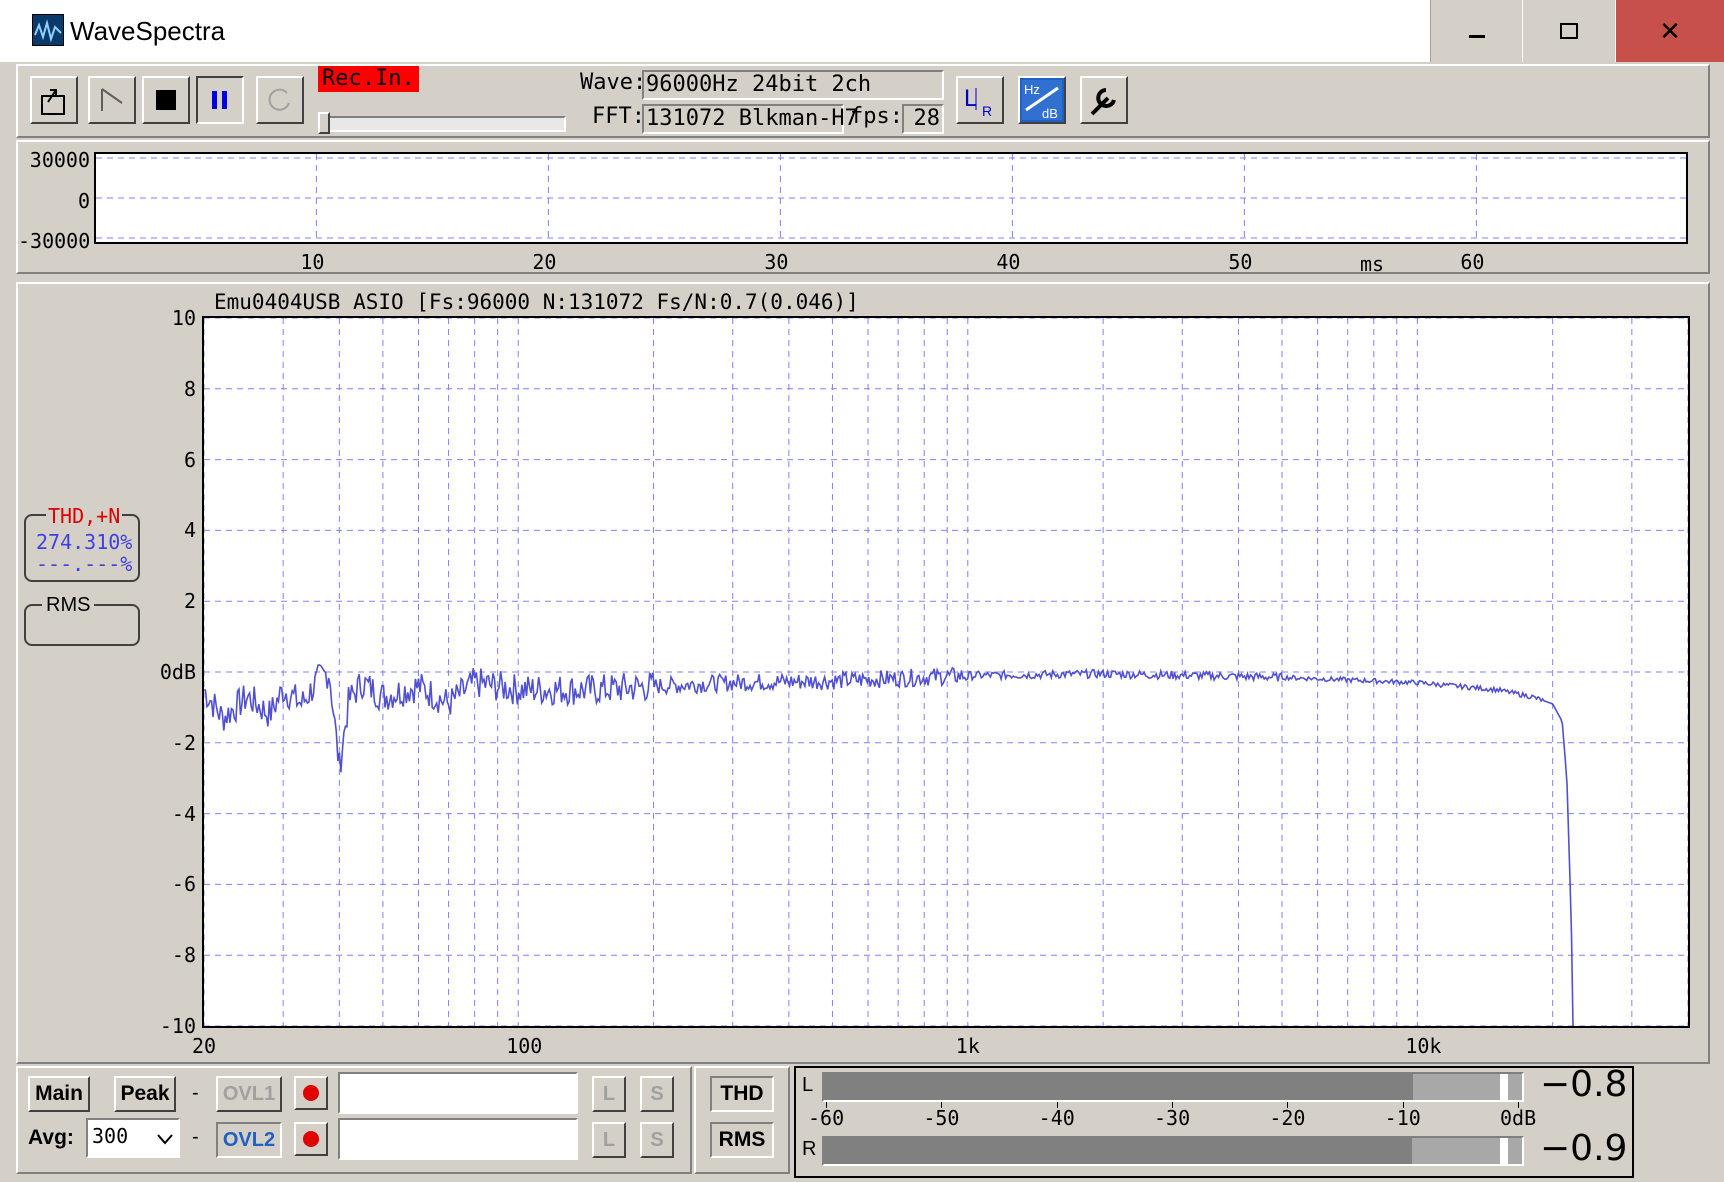  I want to click on meter-right-peak-value: −0.9, so click(1584, 1148).